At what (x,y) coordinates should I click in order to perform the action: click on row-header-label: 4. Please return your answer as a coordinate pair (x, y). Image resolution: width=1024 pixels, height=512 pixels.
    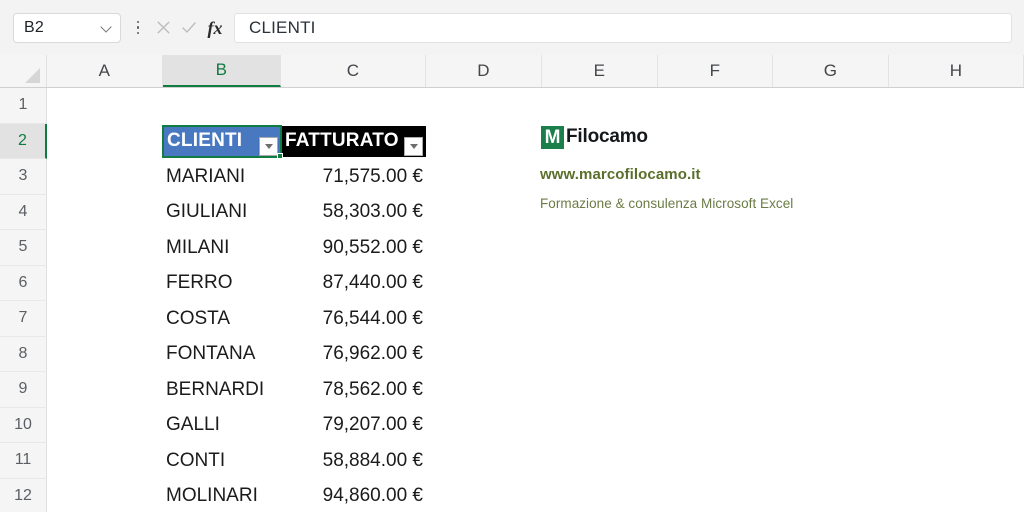
    Looking at the image, I should click on (23, 211).